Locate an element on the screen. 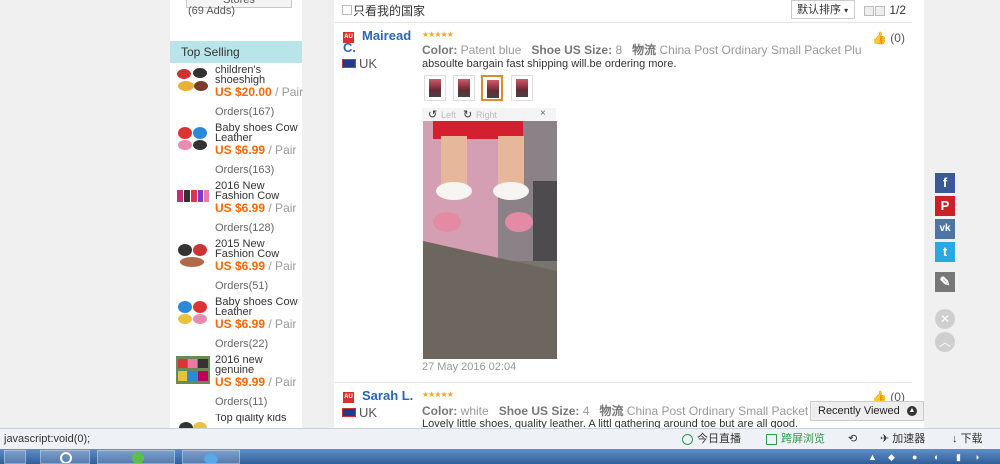 The height and width of the screenshot is (464, 1000). close-share-icon: ✕ is located at coordinates (945, 319).